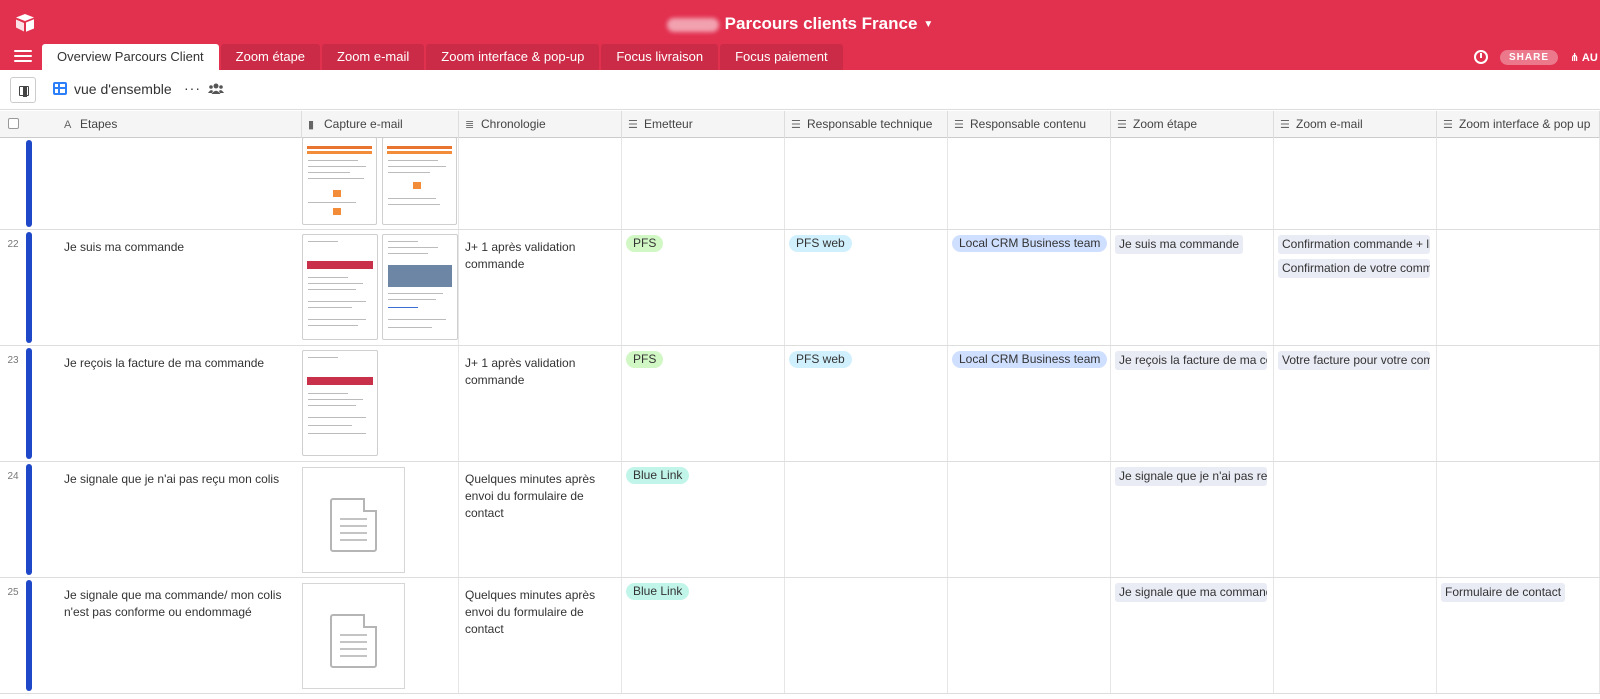 This screenshot has width=1600, height=699. Describe the element at coordinates (1503, 592) in the screenshot. I see `linked-record-chip: Formulaire de contact` at that location.